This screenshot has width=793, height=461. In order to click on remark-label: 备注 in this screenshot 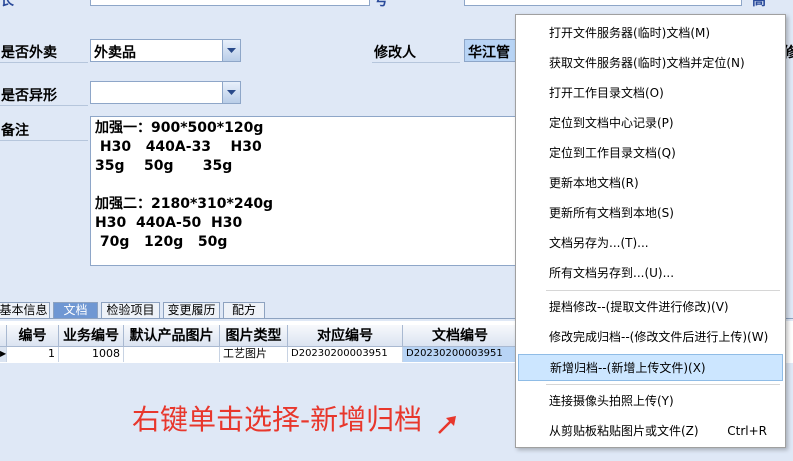, I will do `click(15, 131)`.